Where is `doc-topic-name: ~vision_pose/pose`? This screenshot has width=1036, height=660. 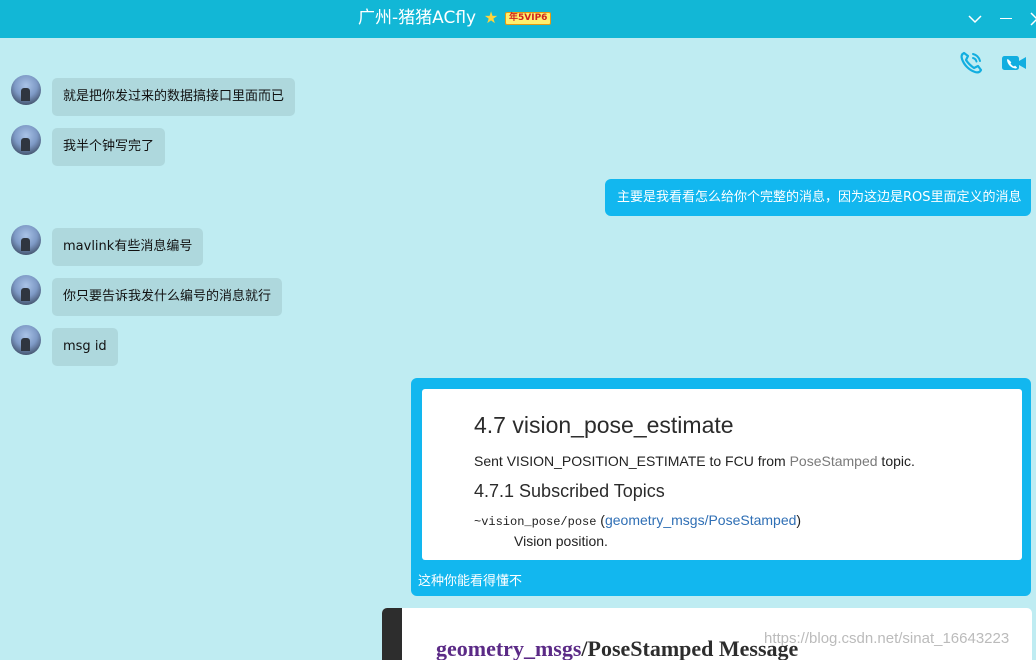 doc-topic-name: ~vision_pose/pose is located at coordinates (535, 522).